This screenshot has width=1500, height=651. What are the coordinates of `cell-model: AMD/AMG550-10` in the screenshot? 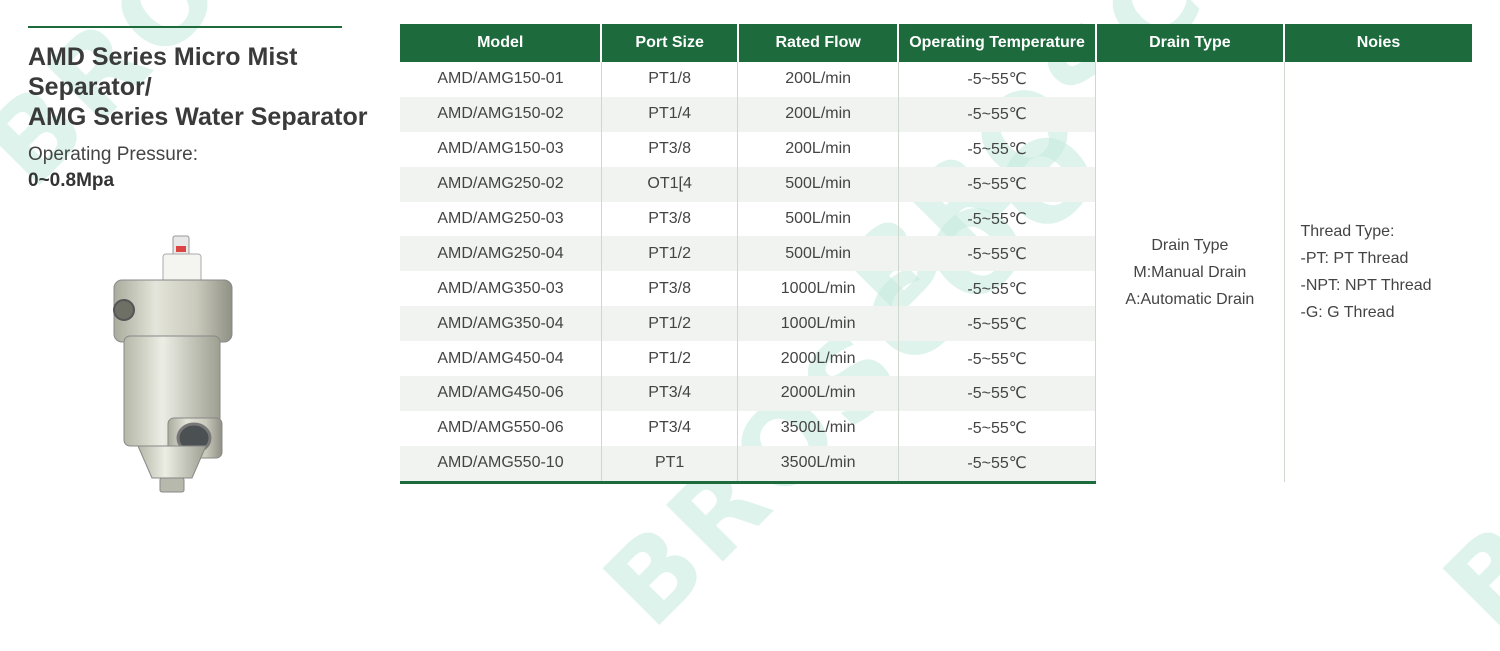 It's located at (501, 464).